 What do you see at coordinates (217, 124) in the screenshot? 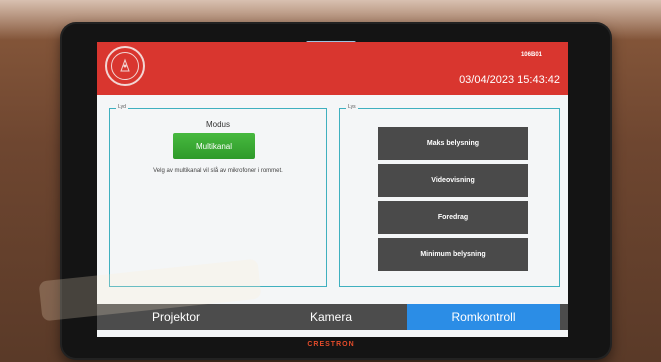
I see `modus-label: Modus` at bounding box center [217, 124].